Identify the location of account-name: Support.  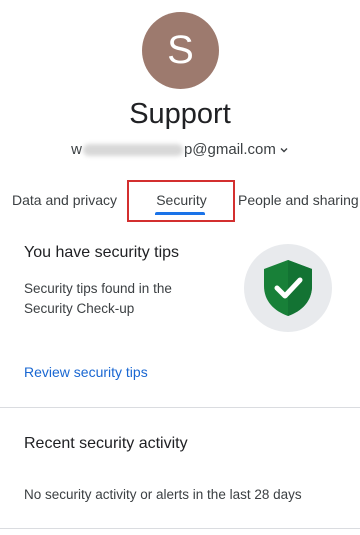
(180, 114).